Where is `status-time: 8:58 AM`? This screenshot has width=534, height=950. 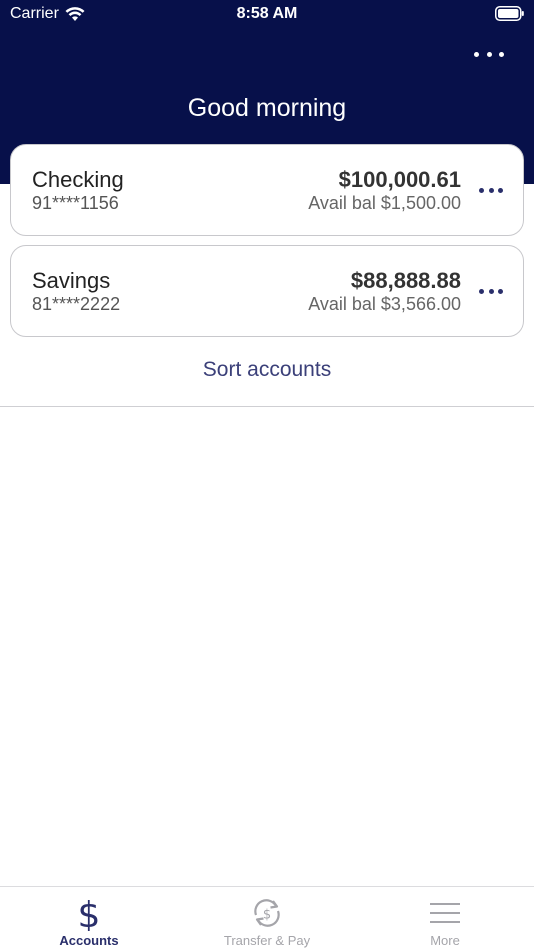
status-time: 8:58 AM is located at coordinates (267, 13).